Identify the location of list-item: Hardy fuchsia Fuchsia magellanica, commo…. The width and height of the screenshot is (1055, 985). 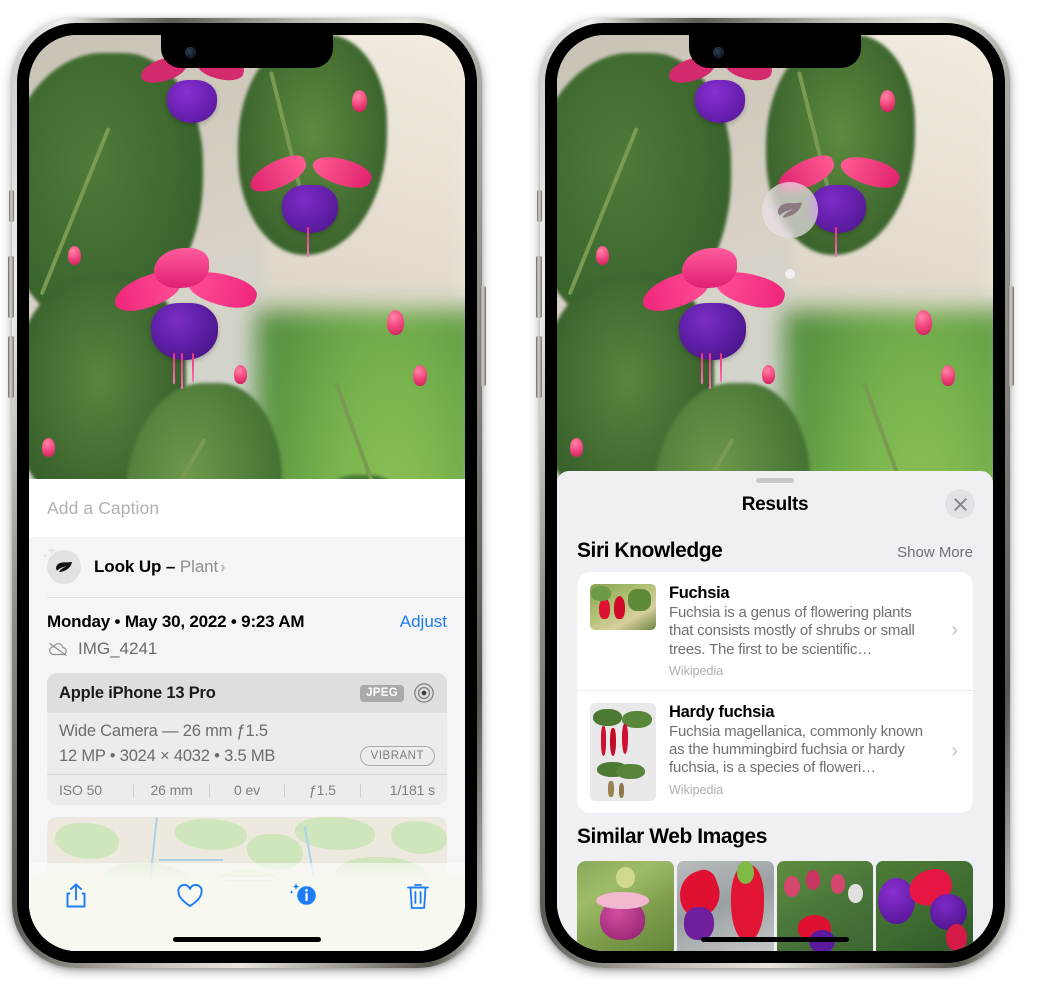
(775, 751).